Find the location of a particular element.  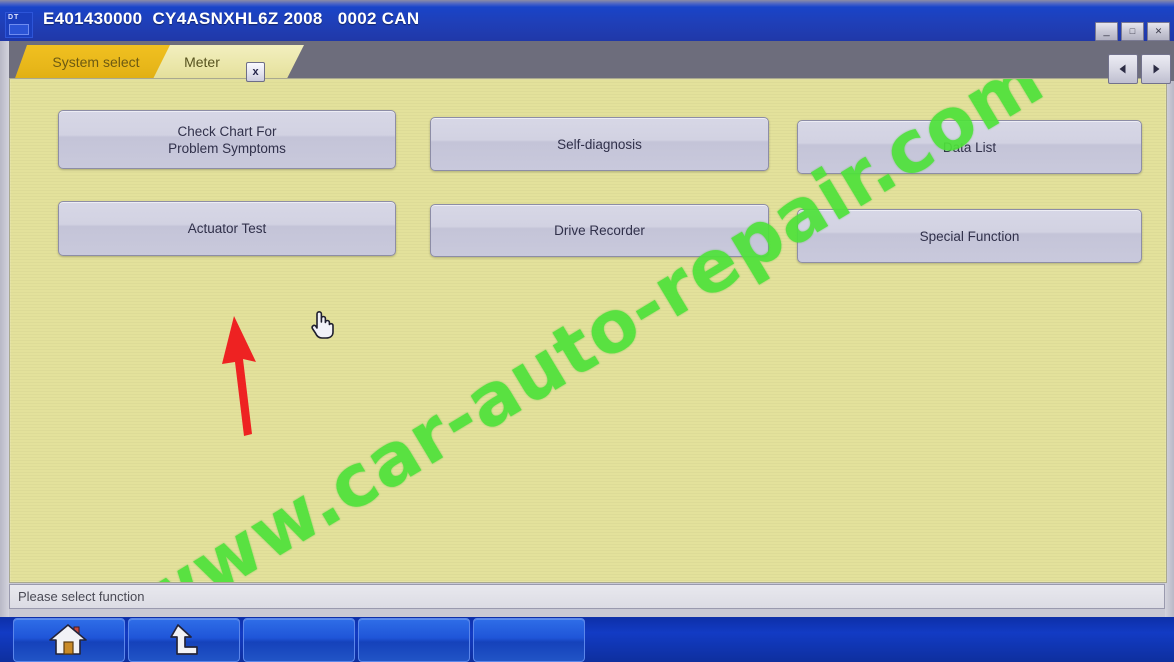

toolbar-home-button is located at coordinates (69, 639).